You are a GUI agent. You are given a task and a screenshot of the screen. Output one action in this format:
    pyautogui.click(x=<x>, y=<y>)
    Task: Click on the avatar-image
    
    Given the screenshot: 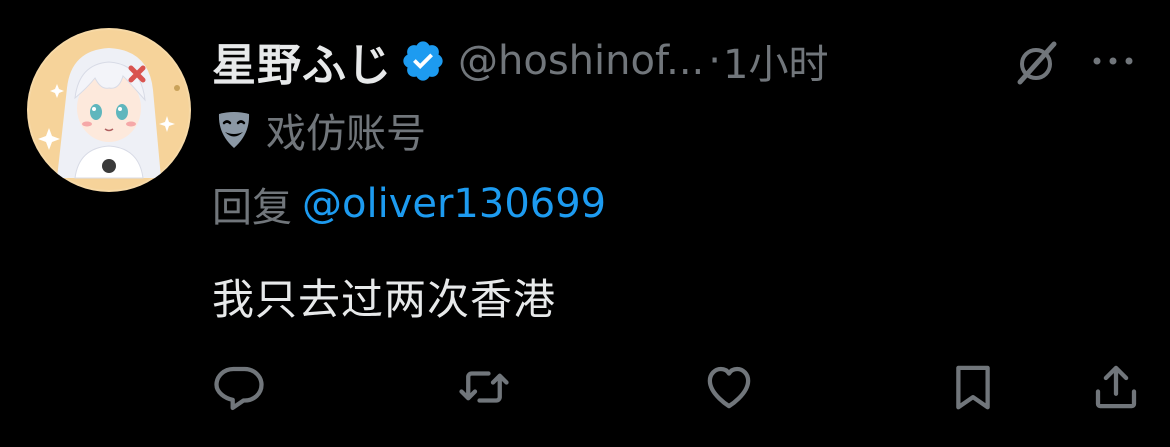 What is the action you would take?
    pyautogui.click(x=109, y=110)
    